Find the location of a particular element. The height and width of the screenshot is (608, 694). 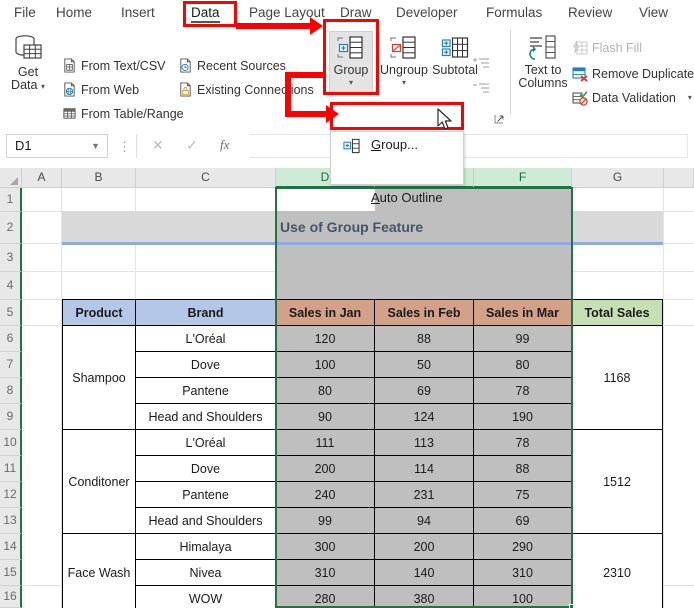

total-cell-shampoo: 1168 is located at coordinates (617, 377).